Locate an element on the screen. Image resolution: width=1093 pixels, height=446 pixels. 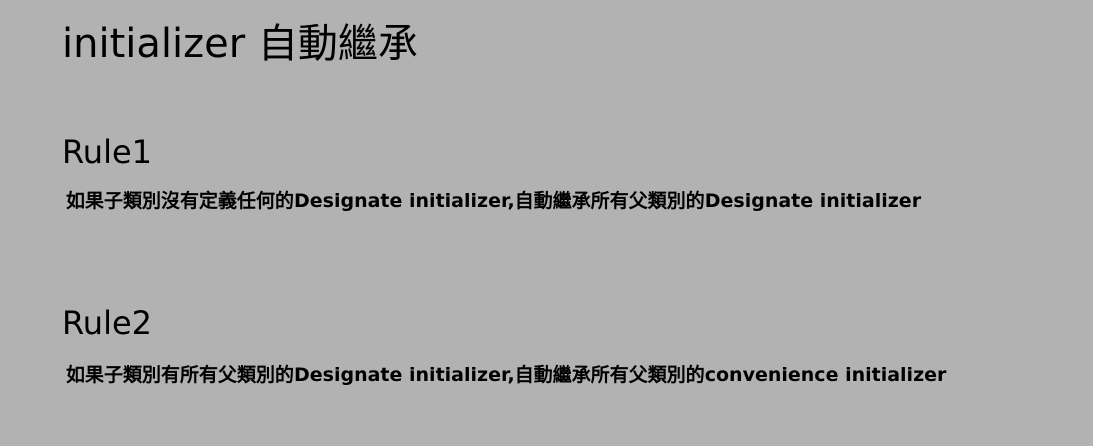
rule1-heading: Rule1 is located at coordinates (107, 152).